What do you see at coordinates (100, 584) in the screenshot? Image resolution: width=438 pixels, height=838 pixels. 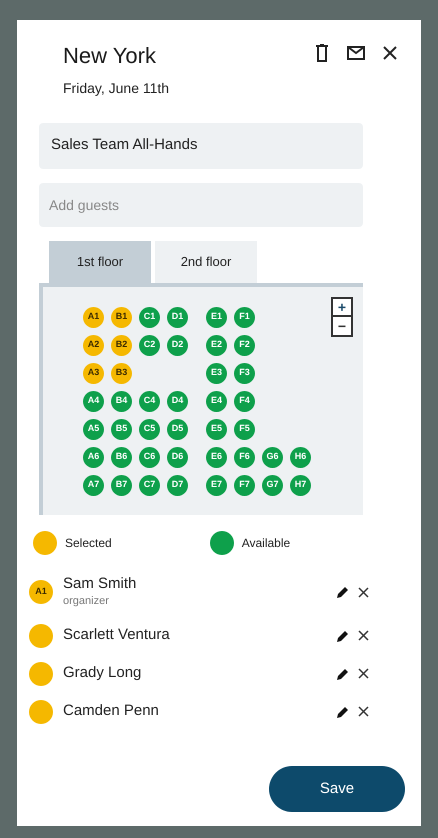 I see `guest-name: Sam Smith` at bounding box center [100, 584].